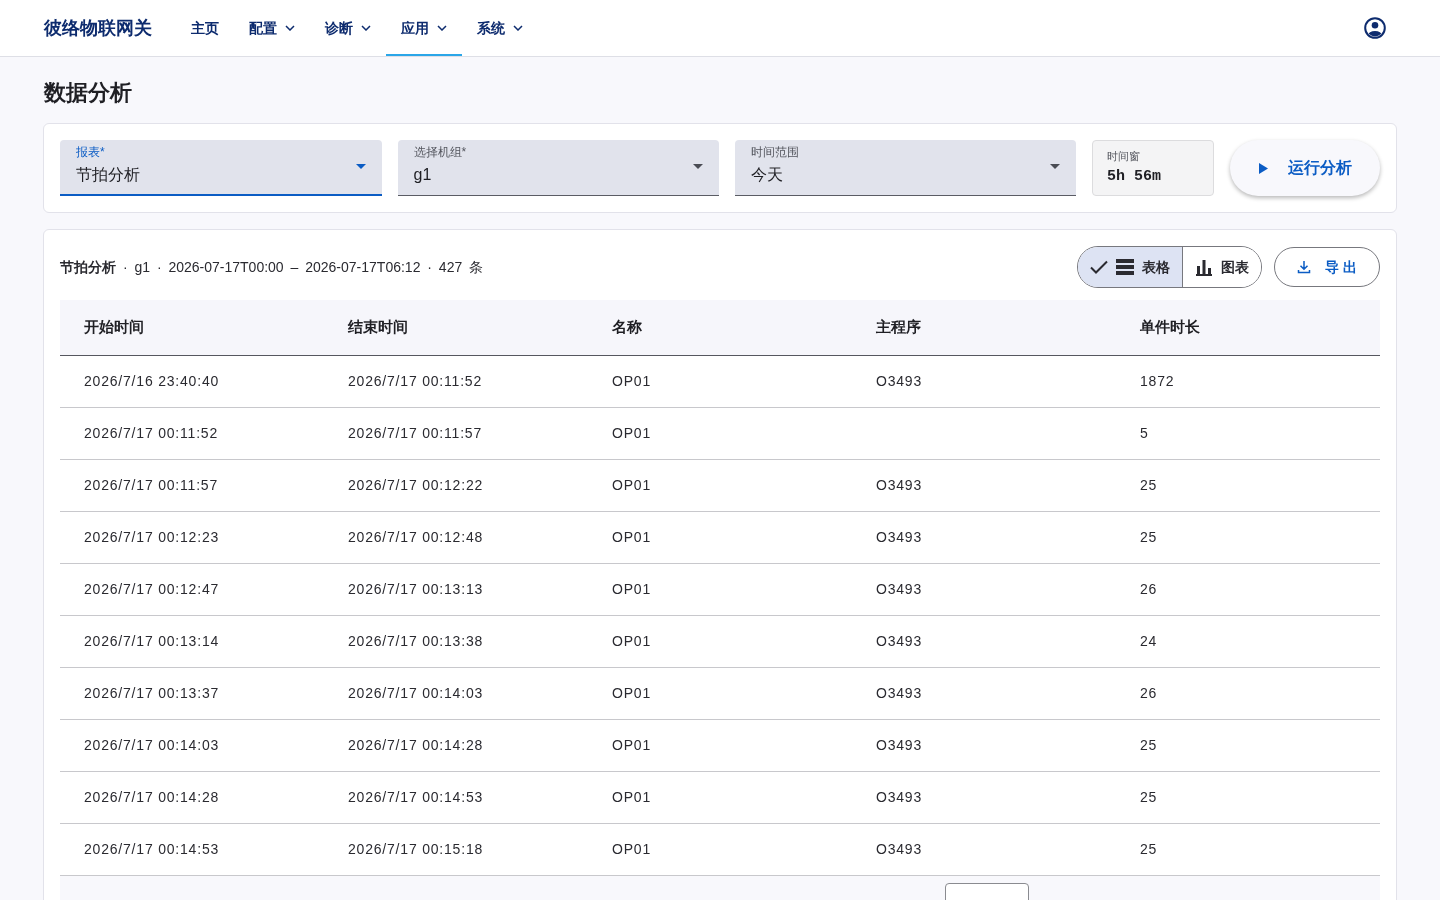  Describe the element at coordinates (152, 536) in the screenshot. I see `table-cell: 2026/7/17 00:12:23` at that location.